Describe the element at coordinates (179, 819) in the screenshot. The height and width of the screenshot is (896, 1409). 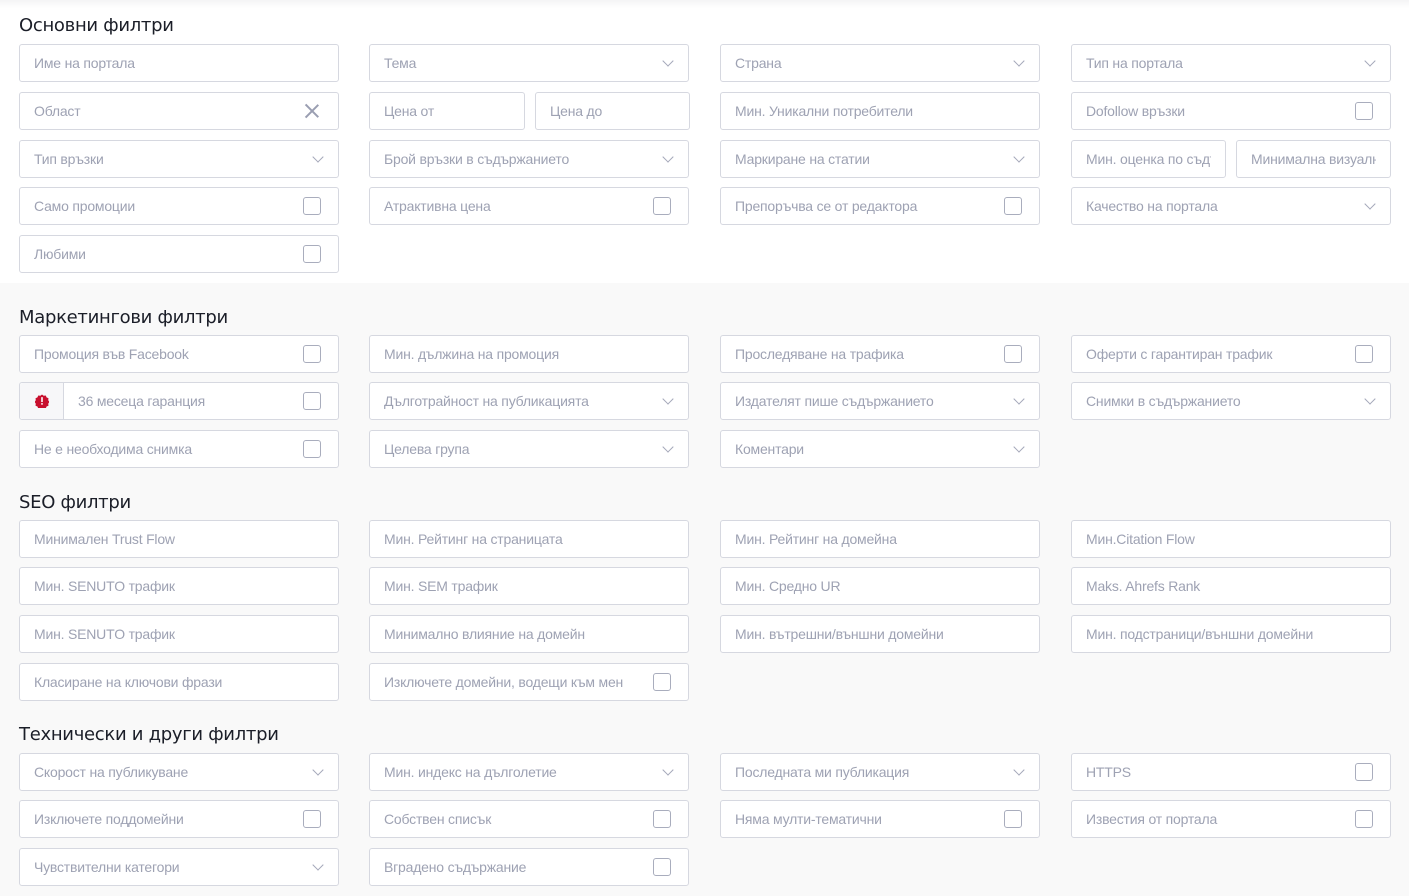
I see `exclude-subdomains-checkbox: Изключете поддомейни` at that location.